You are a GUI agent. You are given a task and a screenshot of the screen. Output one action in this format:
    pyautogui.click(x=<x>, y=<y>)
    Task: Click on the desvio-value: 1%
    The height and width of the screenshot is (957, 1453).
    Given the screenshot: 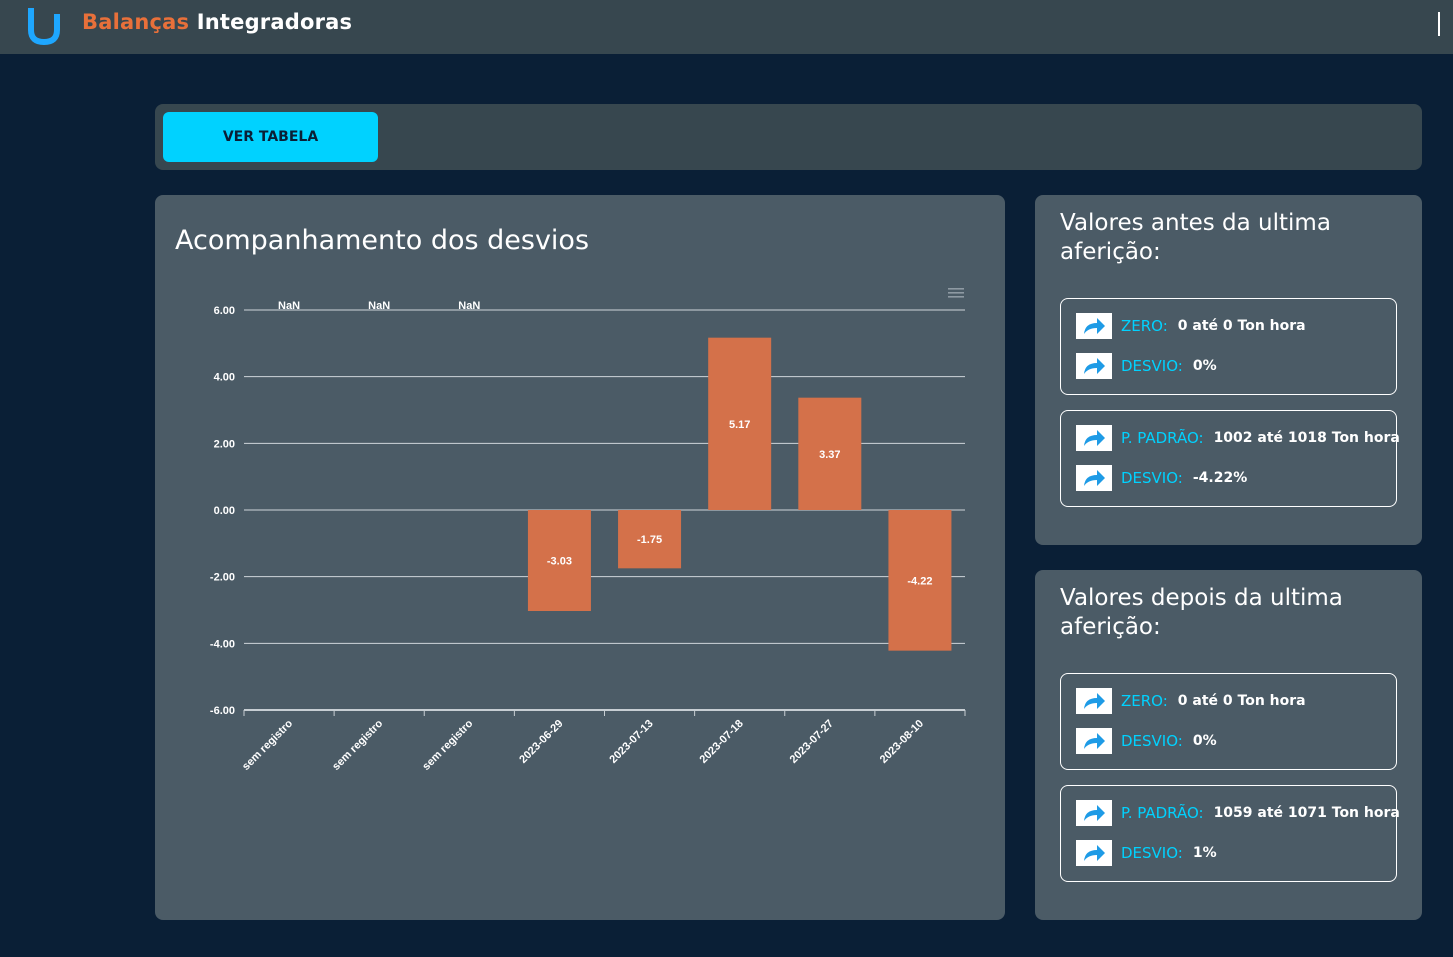 What is the action you would take?
    pyautogui.click(x=1204, y=853)
    